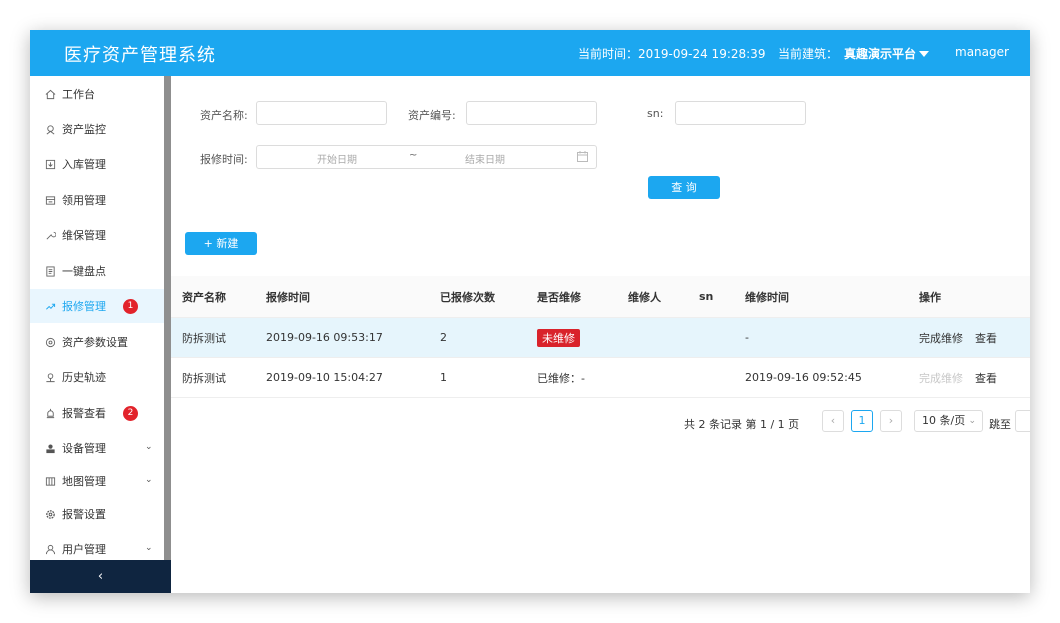  I want to click on column-header: 操作, so click(930, 297).